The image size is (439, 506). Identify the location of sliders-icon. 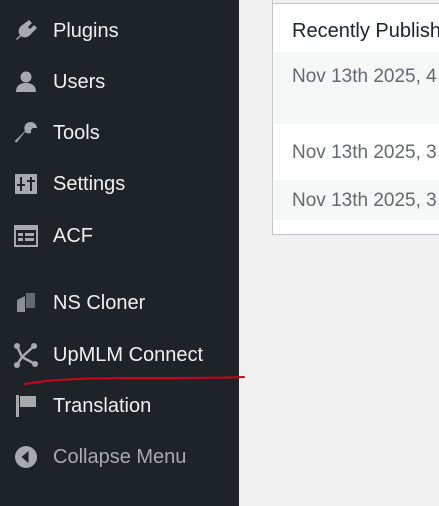
(26, 184).